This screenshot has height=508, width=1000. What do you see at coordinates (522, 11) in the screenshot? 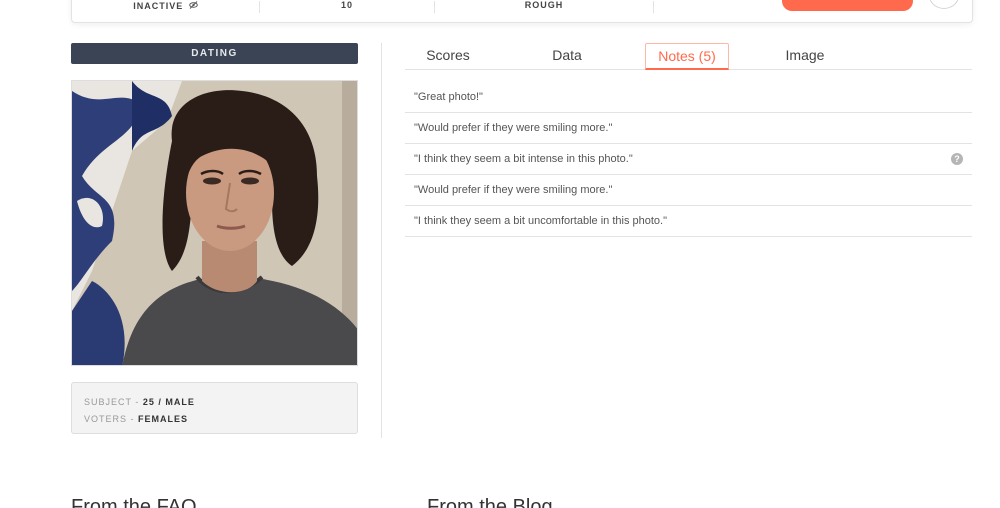
I see `stats-bar: INACTIVE 10 ROUGH` at bounding box center [522, 11].